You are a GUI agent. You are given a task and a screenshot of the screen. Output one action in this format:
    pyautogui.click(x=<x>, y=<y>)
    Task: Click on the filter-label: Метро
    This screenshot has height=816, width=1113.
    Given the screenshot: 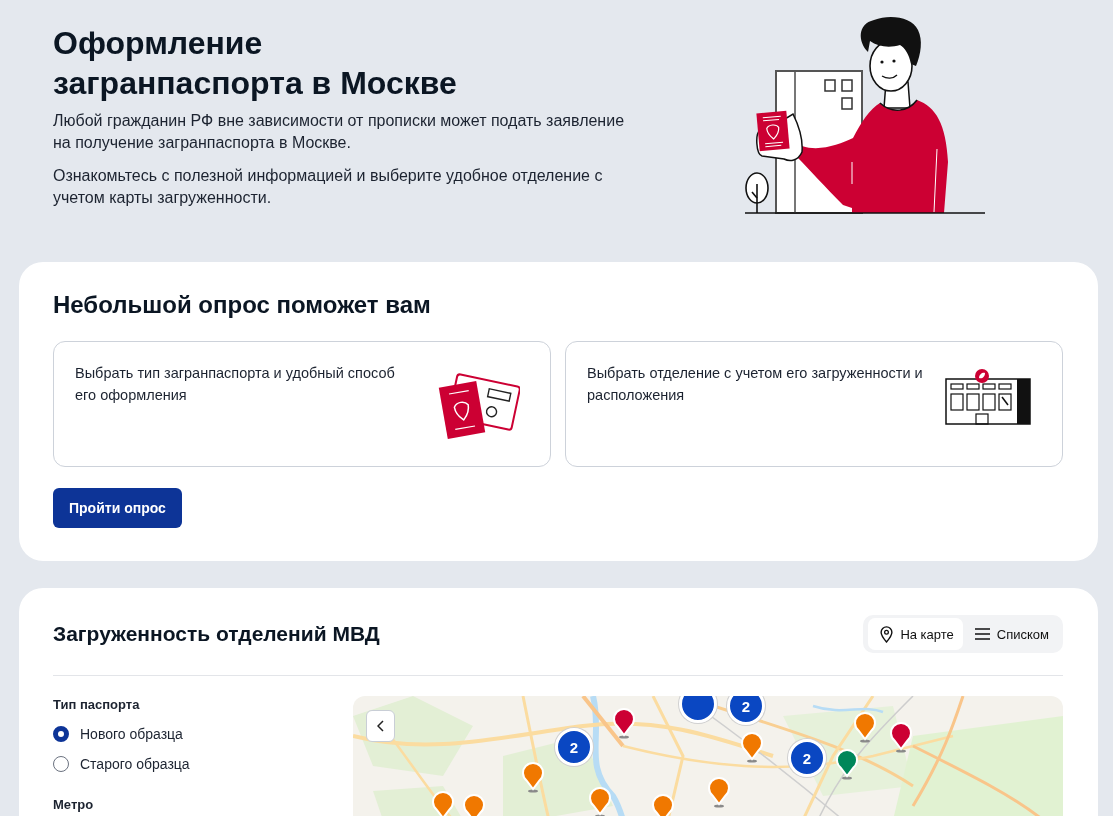 What is the action you would take?
    pyautogui.click(x=74, y=805)
    